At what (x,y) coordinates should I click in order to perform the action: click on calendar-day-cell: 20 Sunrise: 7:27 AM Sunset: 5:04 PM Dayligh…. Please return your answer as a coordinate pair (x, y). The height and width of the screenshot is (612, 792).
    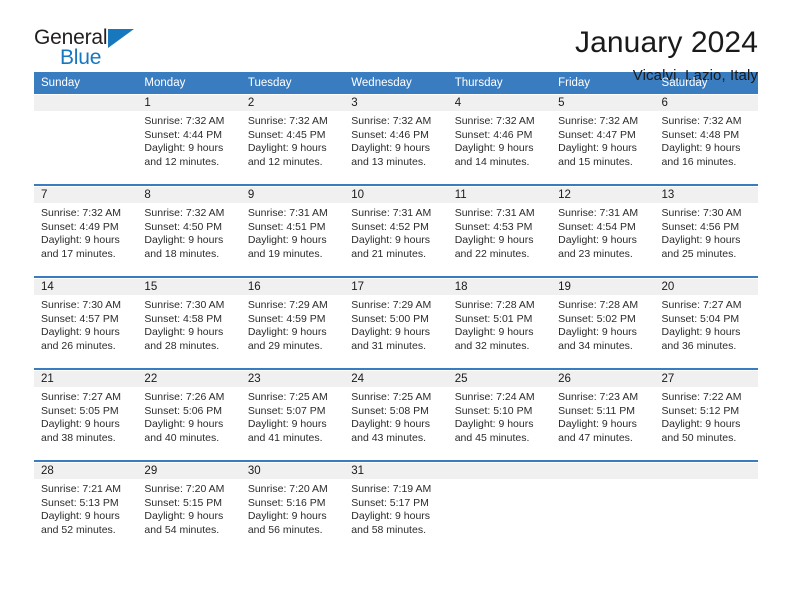
    Looking at the image, I should click on (706, 323).